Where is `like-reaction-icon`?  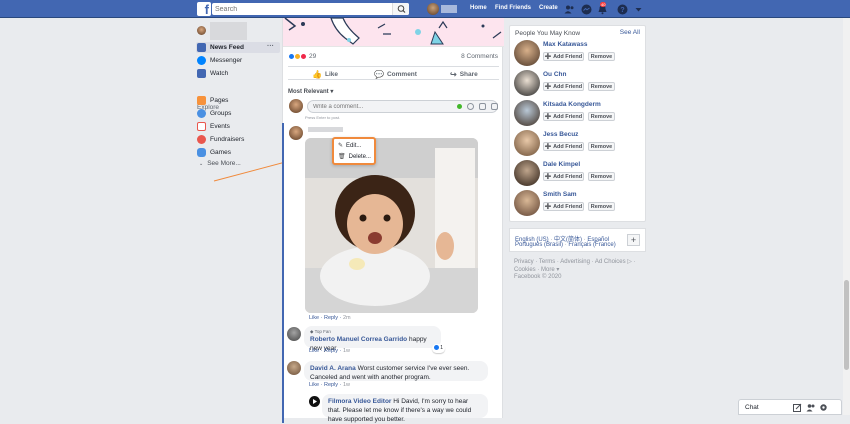 like-reaction-icon is located at coordinates (436, 348).